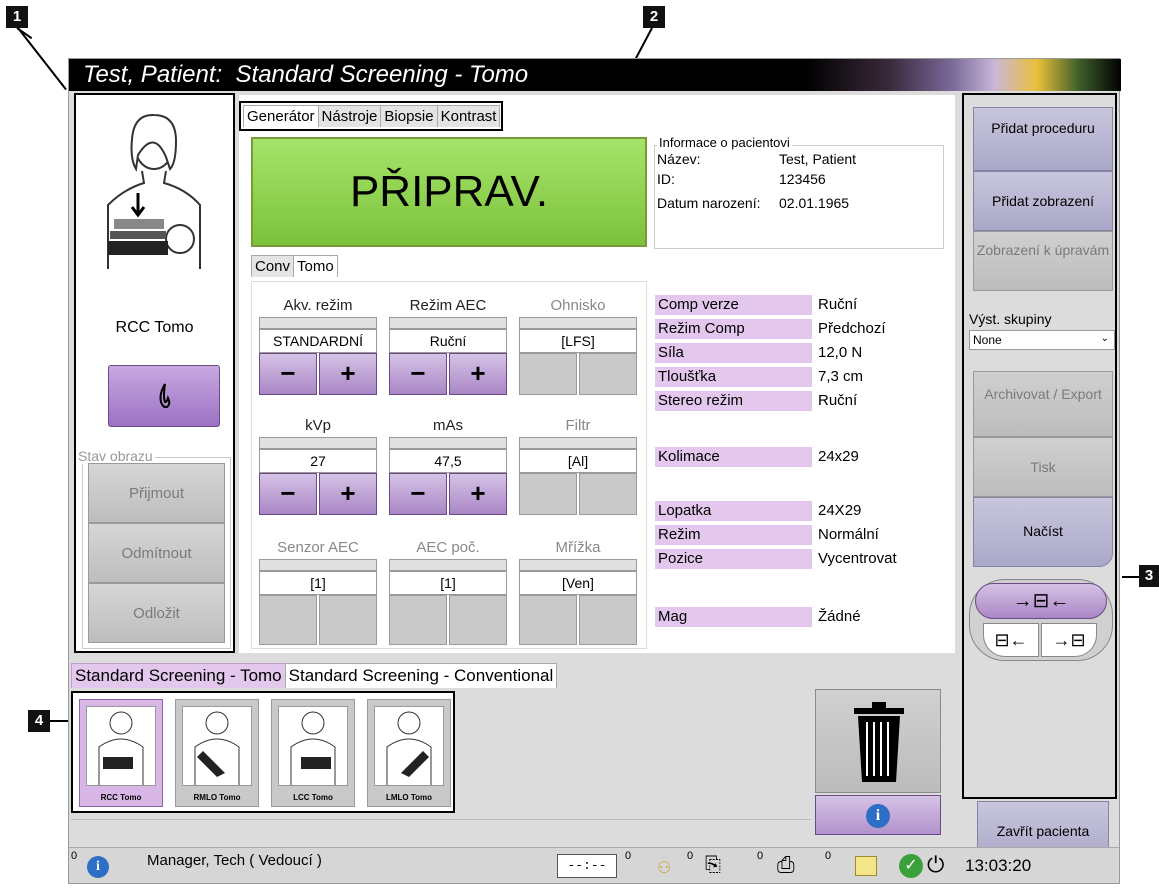 This screenshot has height=890, width=1159. I want to click on chevron-down-icon: ⌄, so click(1104, 338).